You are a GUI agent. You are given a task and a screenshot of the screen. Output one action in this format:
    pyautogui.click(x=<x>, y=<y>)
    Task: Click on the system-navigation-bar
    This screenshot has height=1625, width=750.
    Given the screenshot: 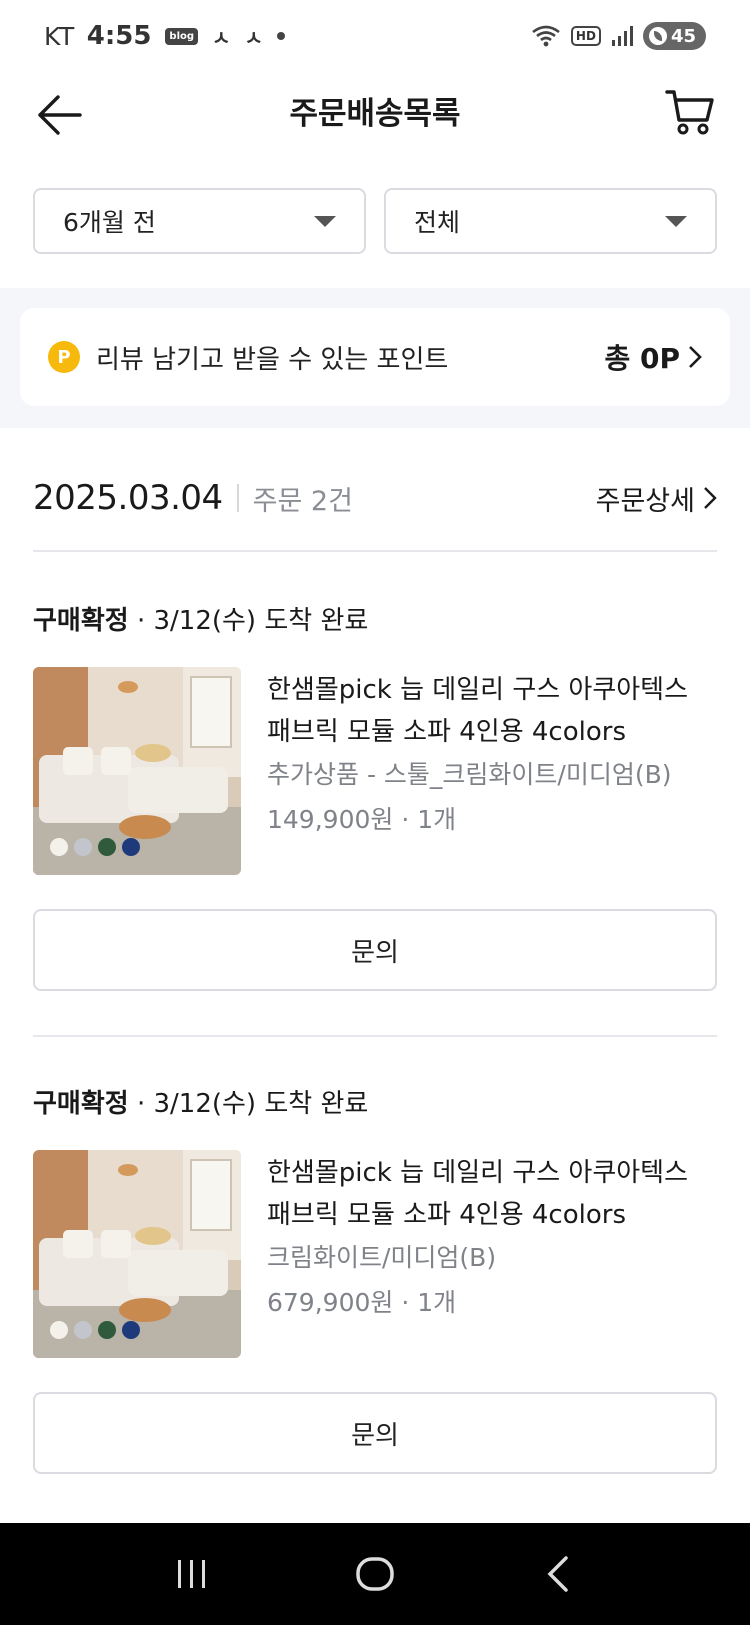 What is the action you would take?
    pyautogui.click(x=375, y=1574)
    